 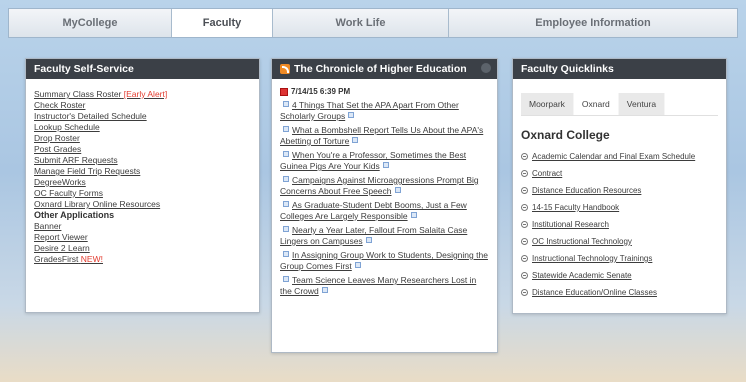 What do you see at coordinates (547, 104) in the screenshot?
I see `tab-moorpark: Moorpark` at bounding box center [547, 104].